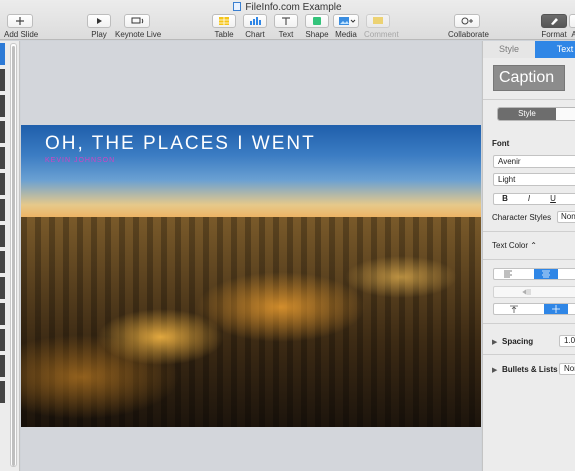  I want to click on align-center-icon, so click(546, 274).